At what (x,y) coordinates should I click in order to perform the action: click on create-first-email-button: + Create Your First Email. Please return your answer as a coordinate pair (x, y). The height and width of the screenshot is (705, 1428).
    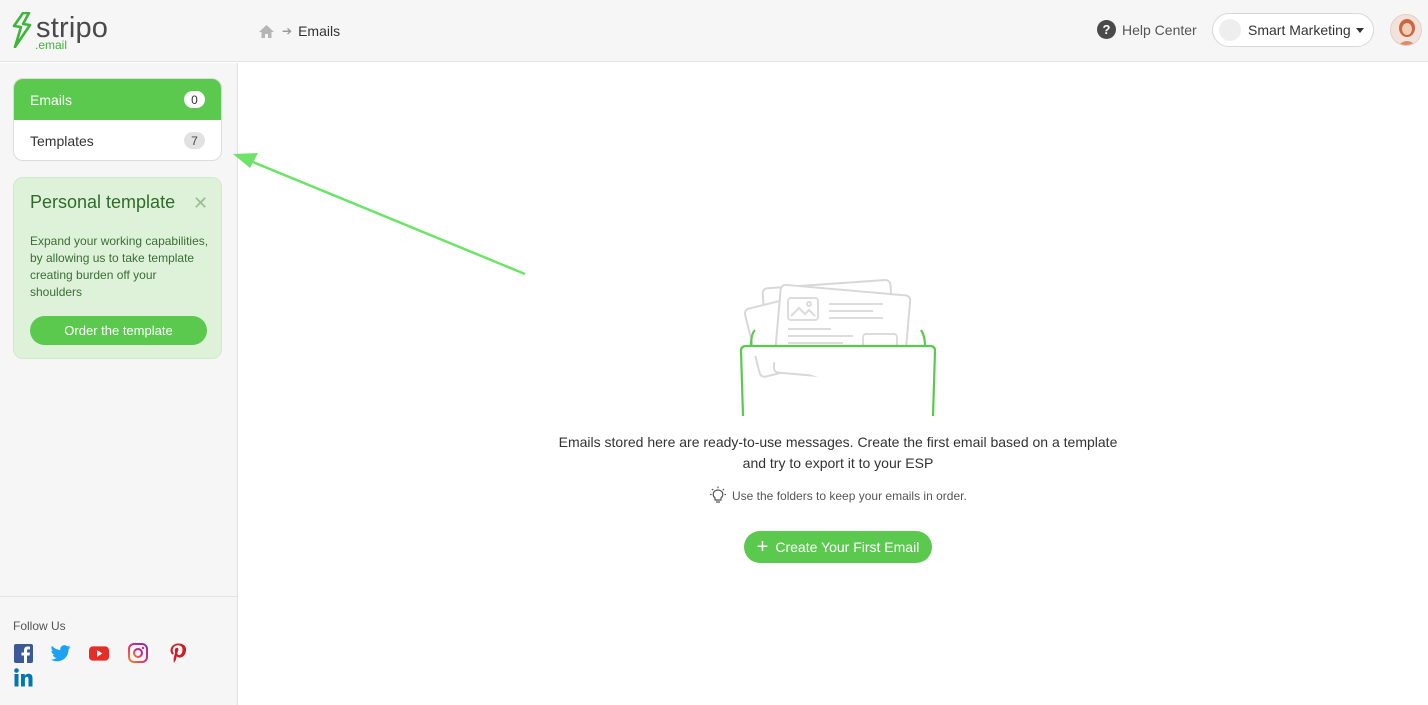
    Looking at the image, I should click on (838, 547).